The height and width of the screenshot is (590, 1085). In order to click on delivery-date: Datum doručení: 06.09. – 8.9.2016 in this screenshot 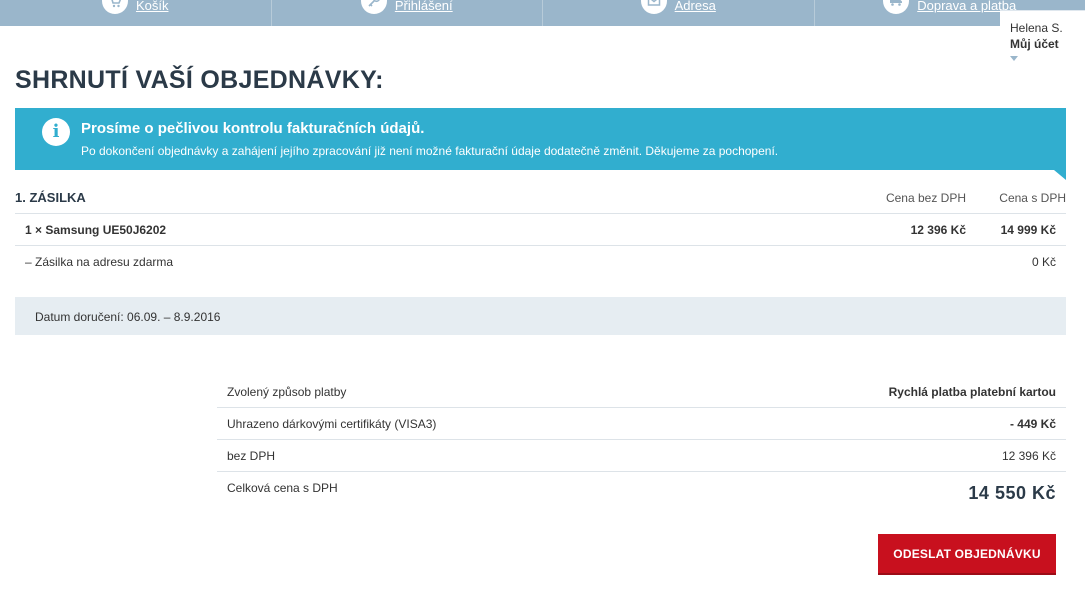, I will do `click(540, 316)`.